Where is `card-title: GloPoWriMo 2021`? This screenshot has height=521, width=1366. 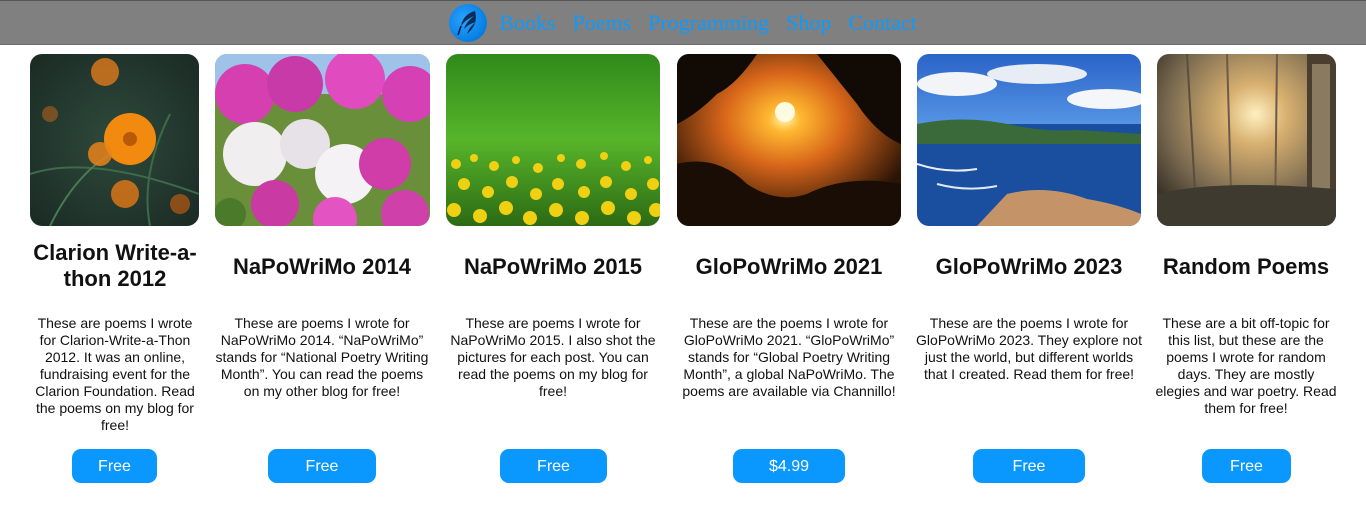 card-title: GloPoWriMo 2021 is located at coordinates (789, 266).